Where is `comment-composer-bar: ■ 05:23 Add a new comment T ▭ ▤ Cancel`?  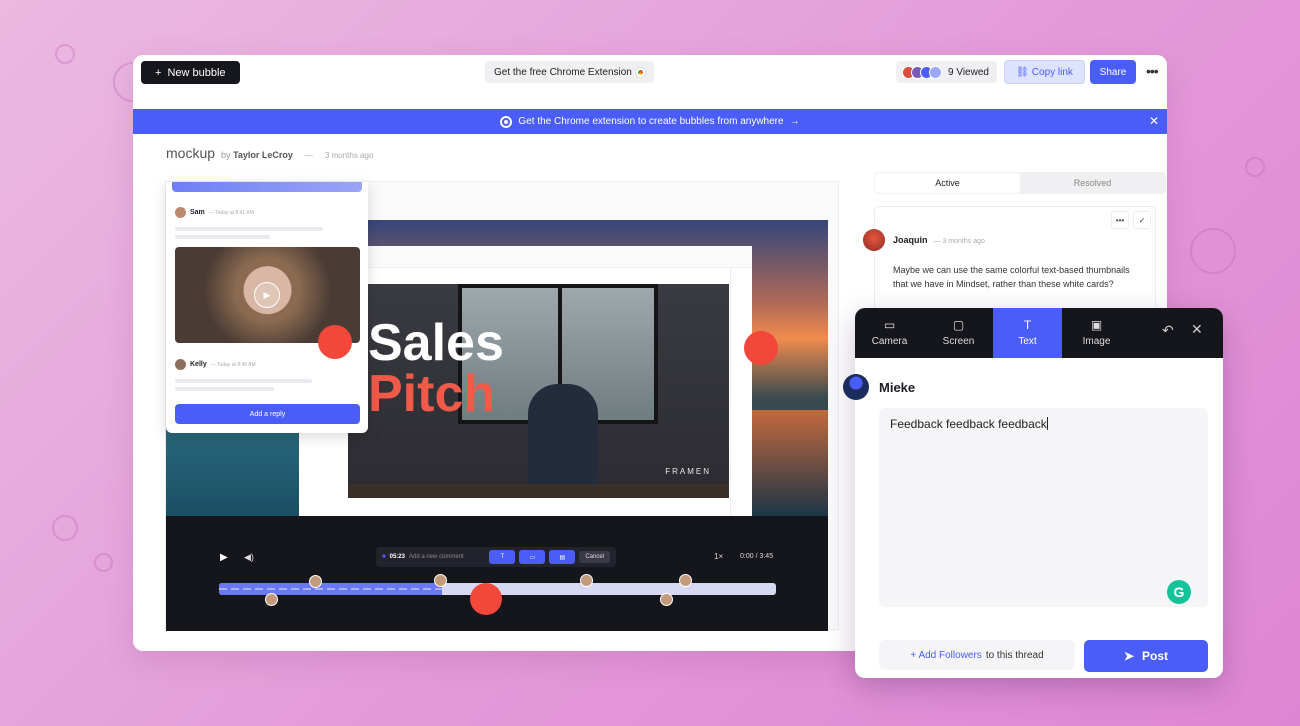 comment-composer-bar: ■ 05:23 Add a new comment T ▭ ▤ Cancel is located at coordinates (496, 557).